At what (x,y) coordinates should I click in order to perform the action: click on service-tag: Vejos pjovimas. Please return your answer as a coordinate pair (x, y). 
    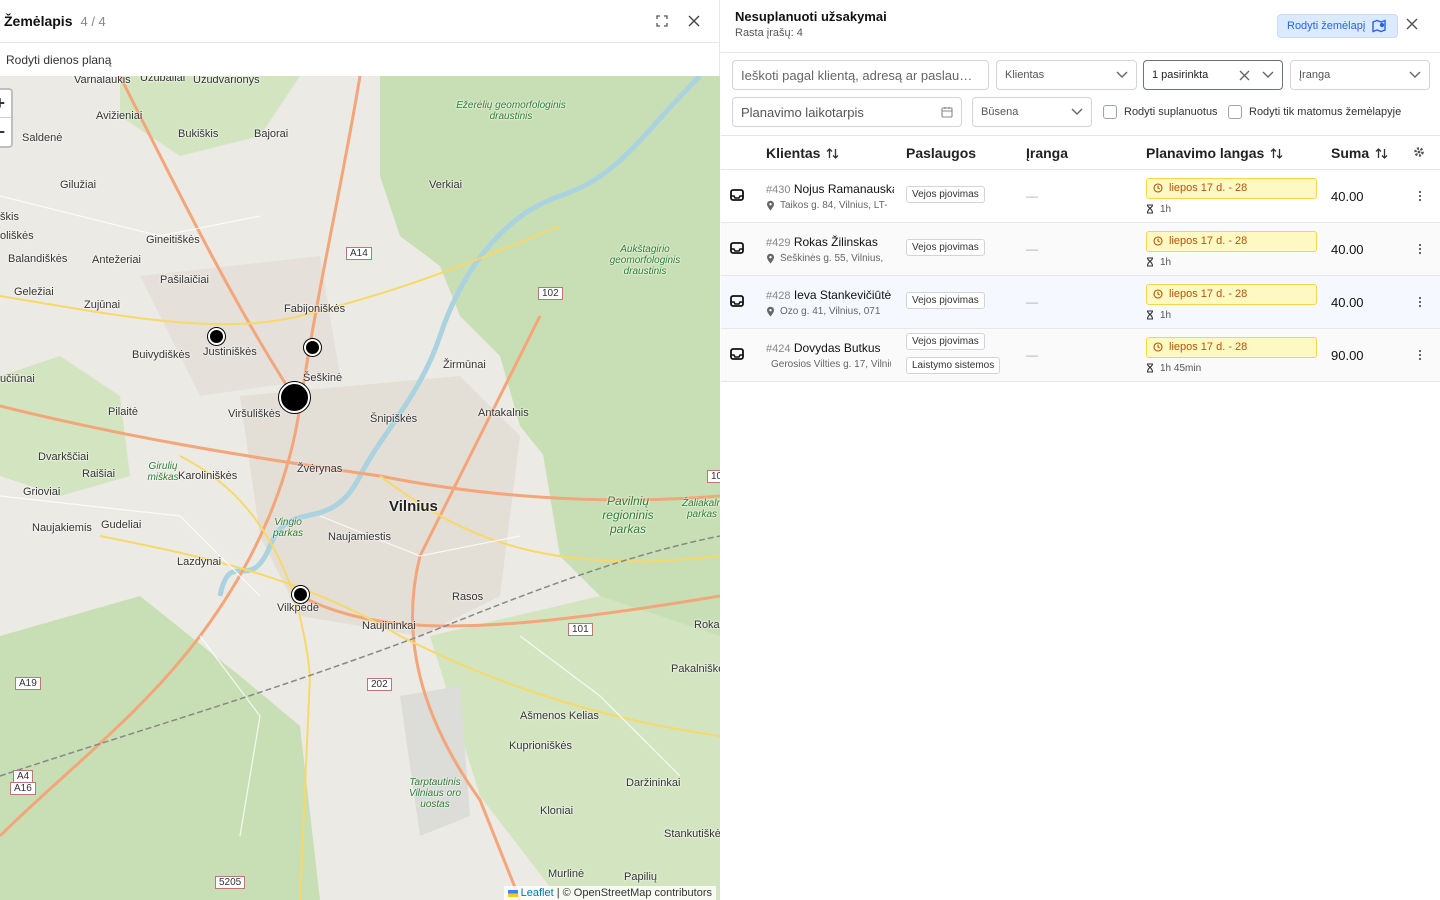
    Looking at the image, I should click on (945, 247).